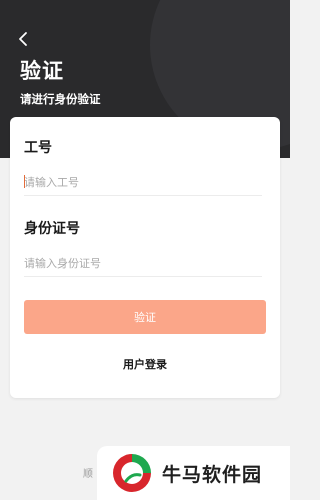  I want to click on watermark-text: 牛马软件园, so click(212, 474).